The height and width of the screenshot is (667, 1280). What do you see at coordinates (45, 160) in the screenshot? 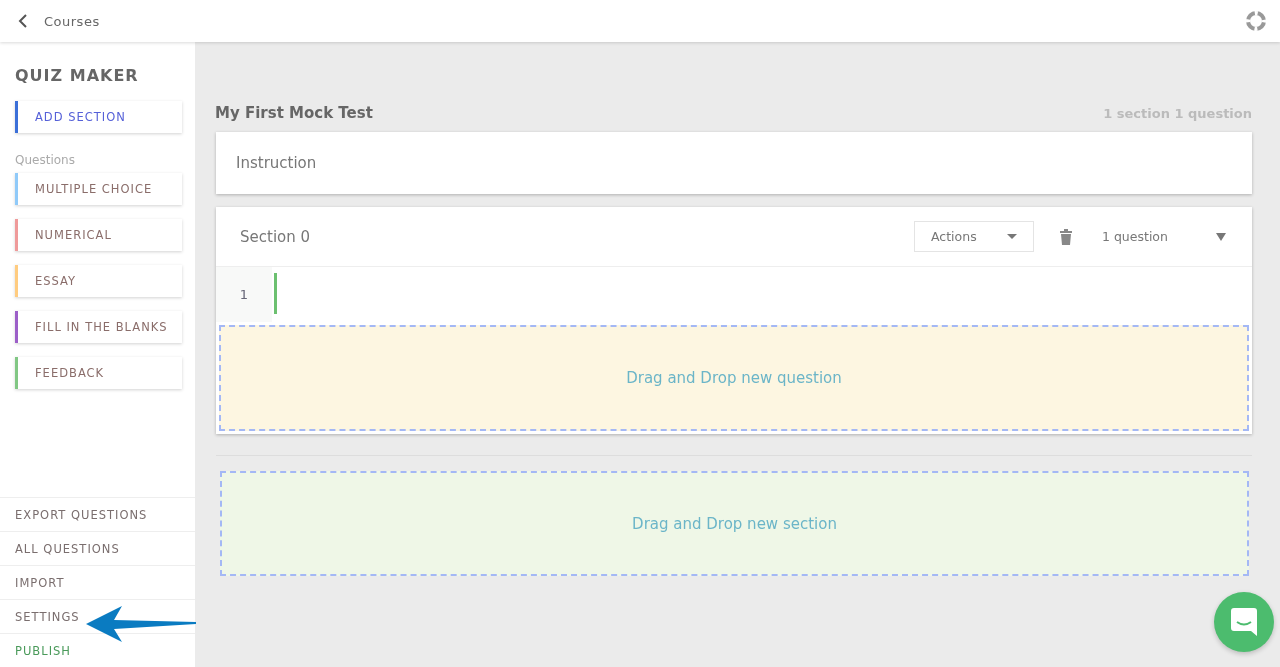
I see `questions-label: Questions` at bounding box center [45, 160].